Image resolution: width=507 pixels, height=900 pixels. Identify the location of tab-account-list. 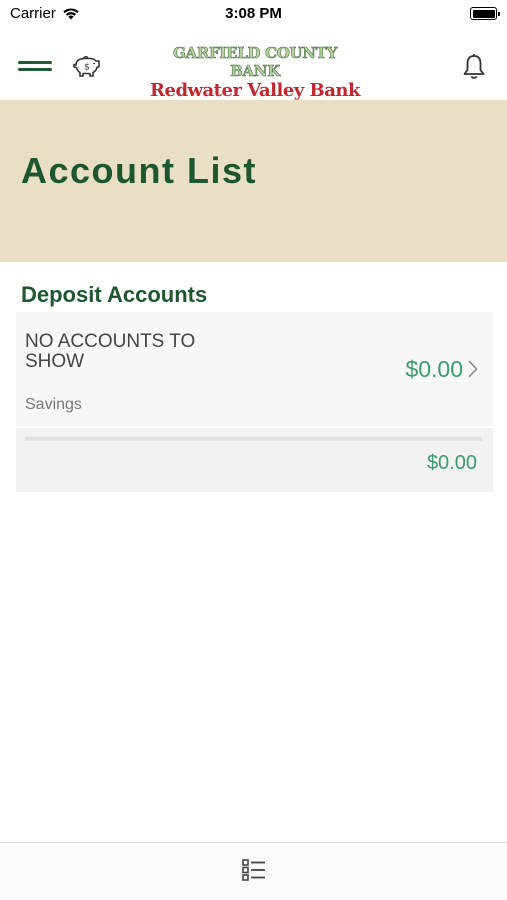
(254, 870).